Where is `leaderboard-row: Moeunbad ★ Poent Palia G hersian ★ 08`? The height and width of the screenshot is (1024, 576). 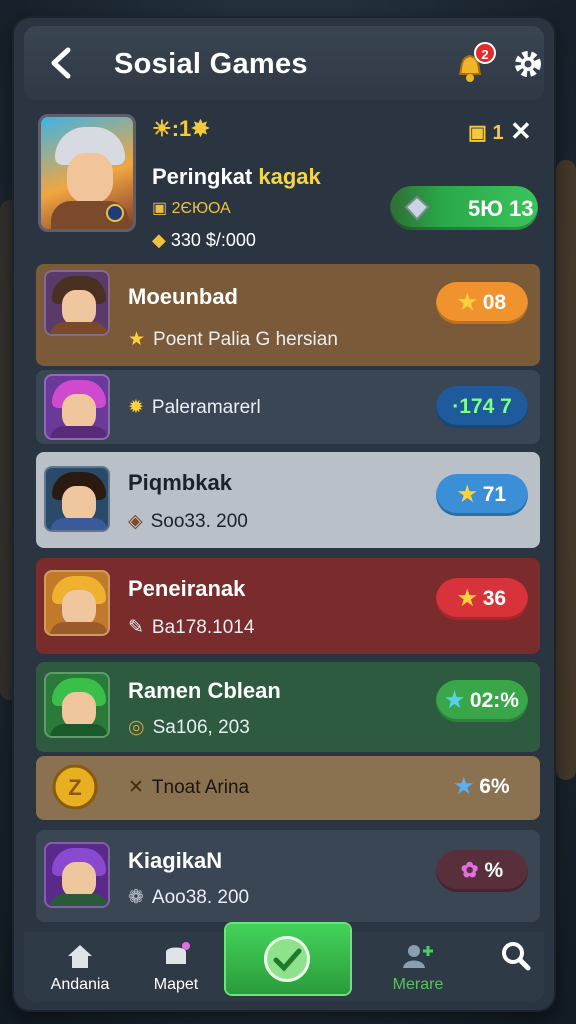 leaderboard-row: Moeunbad ★ Poent Palia G hersian ★ 08 is located at coordinates (288, 315).